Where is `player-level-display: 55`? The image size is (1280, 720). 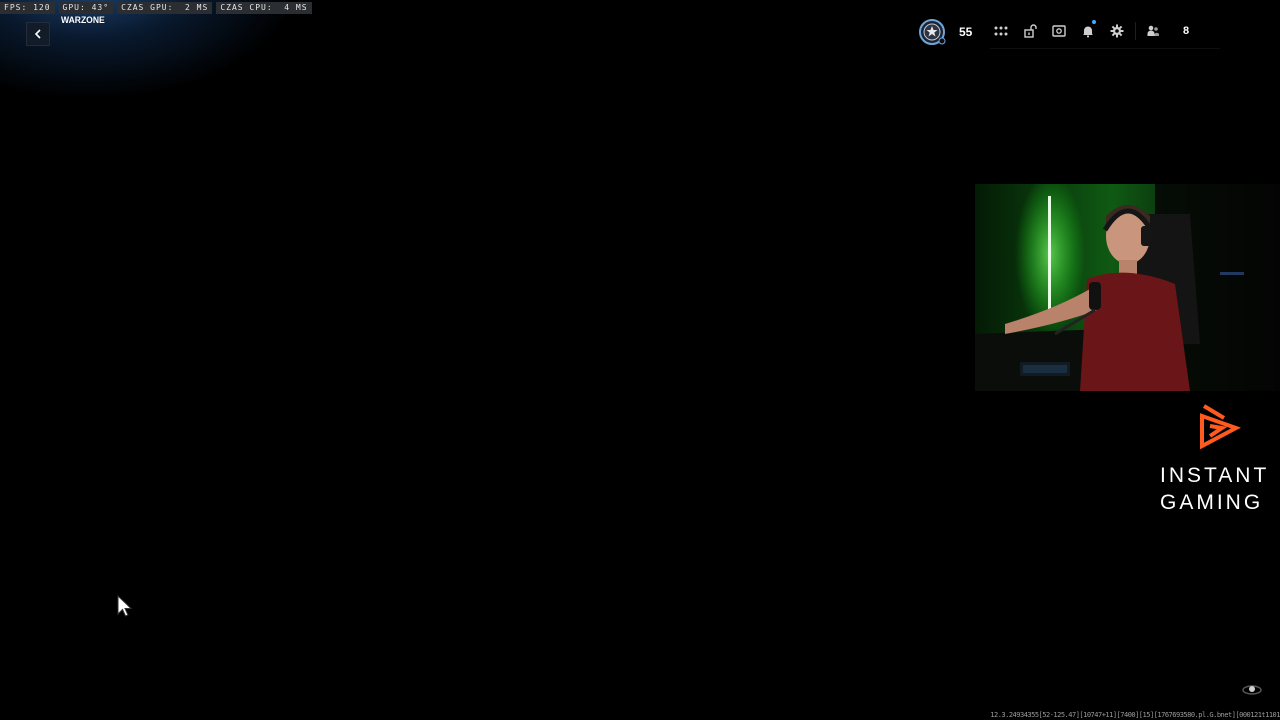 player-level-display: 55 is located at coordinates (945, 32).